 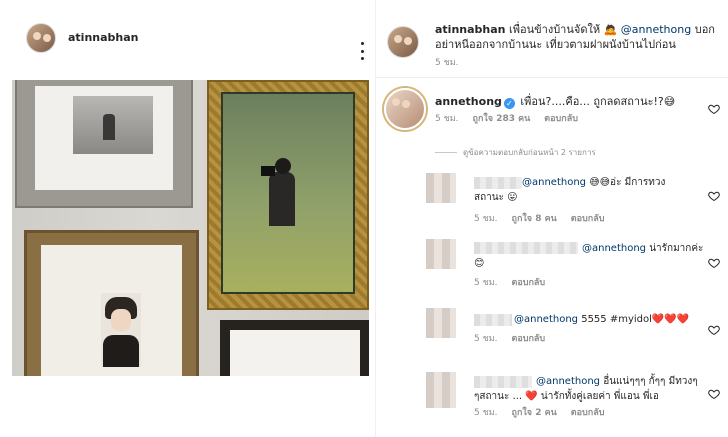 I want to click on caption-timestamp: 5 ชม., so click(x=447, y=63).